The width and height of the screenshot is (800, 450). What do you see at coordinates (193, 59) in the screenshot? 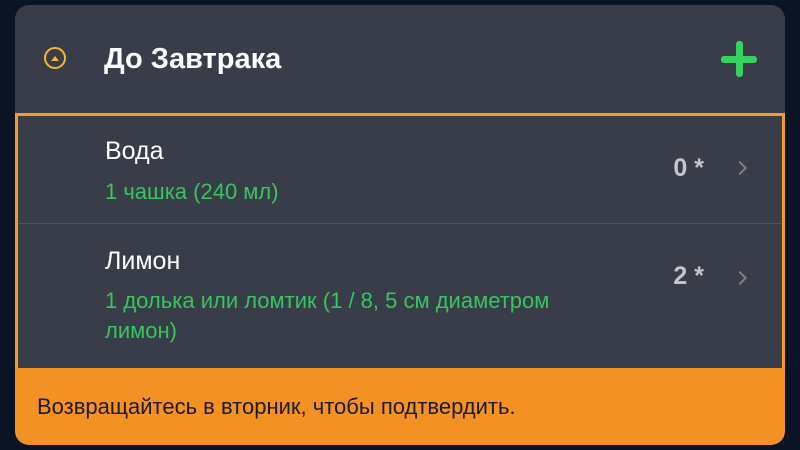
I see `meal-title: До Завтрака` at bounding box center [193, 59].